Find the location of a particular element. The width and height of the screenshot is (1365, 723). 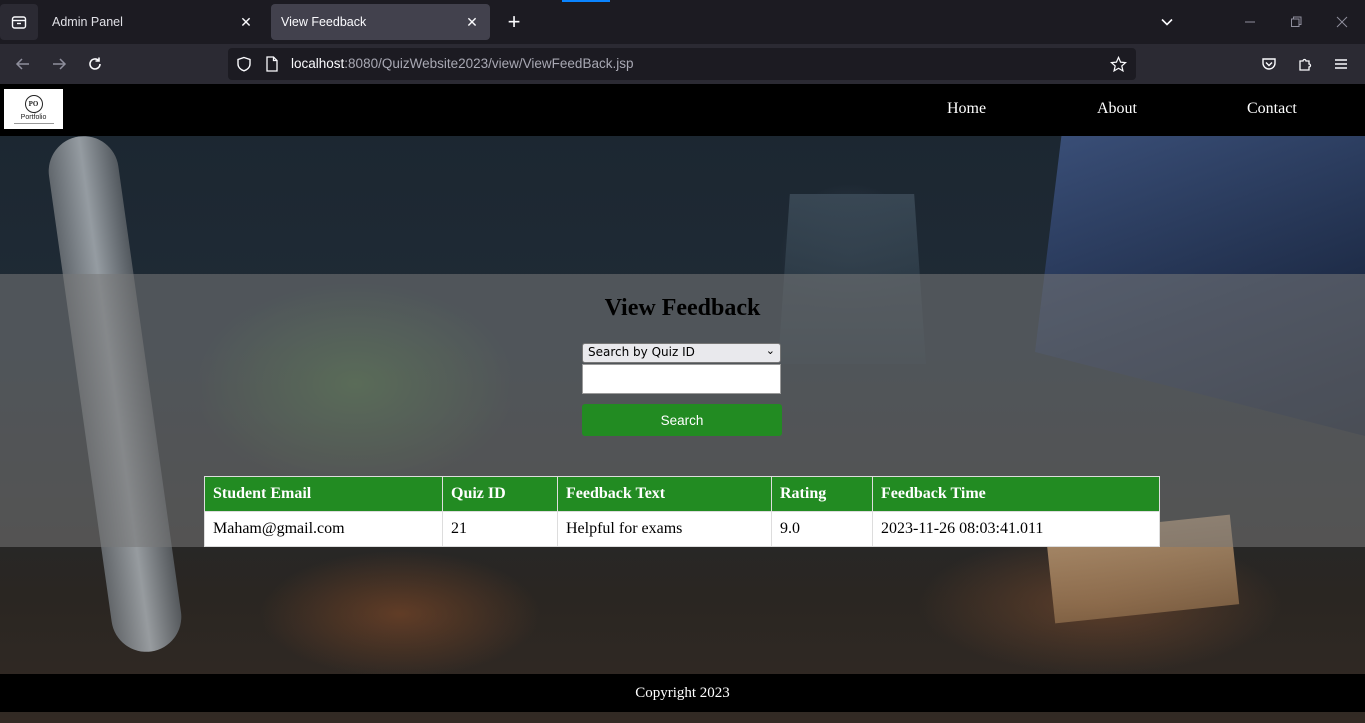

close-icon is located at coordinates (1342, 22).